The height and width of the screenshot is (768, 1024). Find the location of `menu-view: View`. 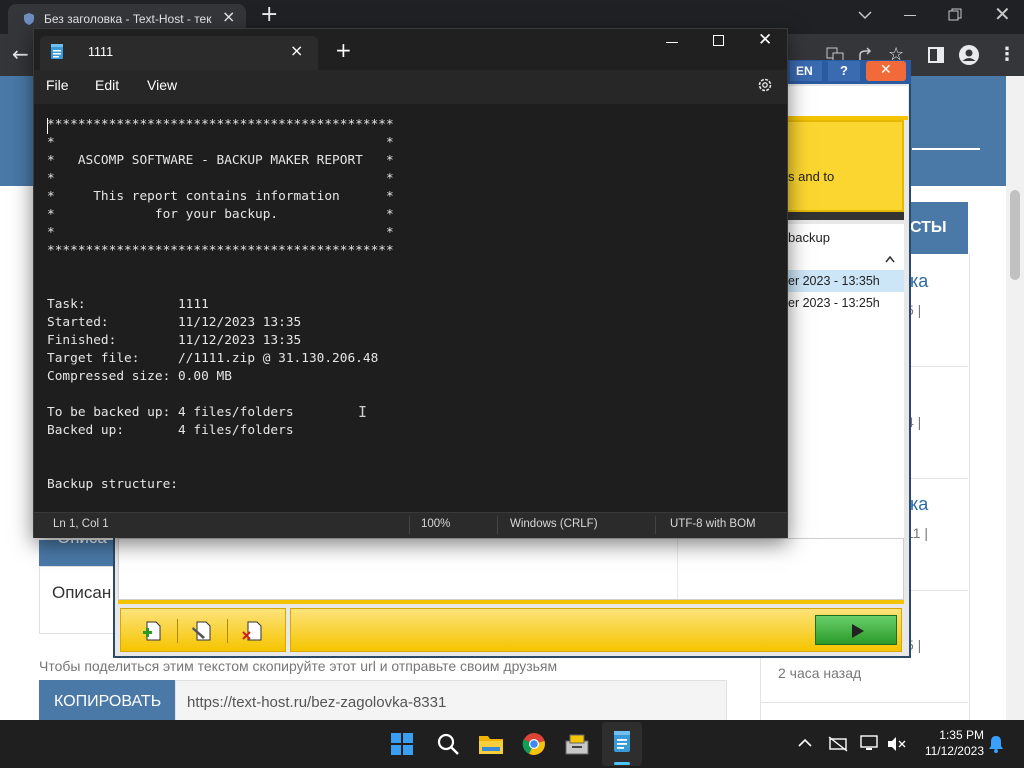

menu-view: View is located at coordinates (162, 85).